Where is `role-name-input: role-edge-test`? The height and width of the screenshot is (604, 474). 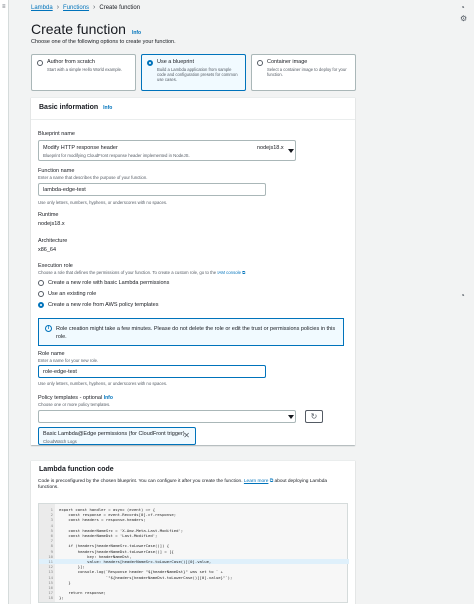 role-name-input: role-edge-test is located at coordinates (152, 371).